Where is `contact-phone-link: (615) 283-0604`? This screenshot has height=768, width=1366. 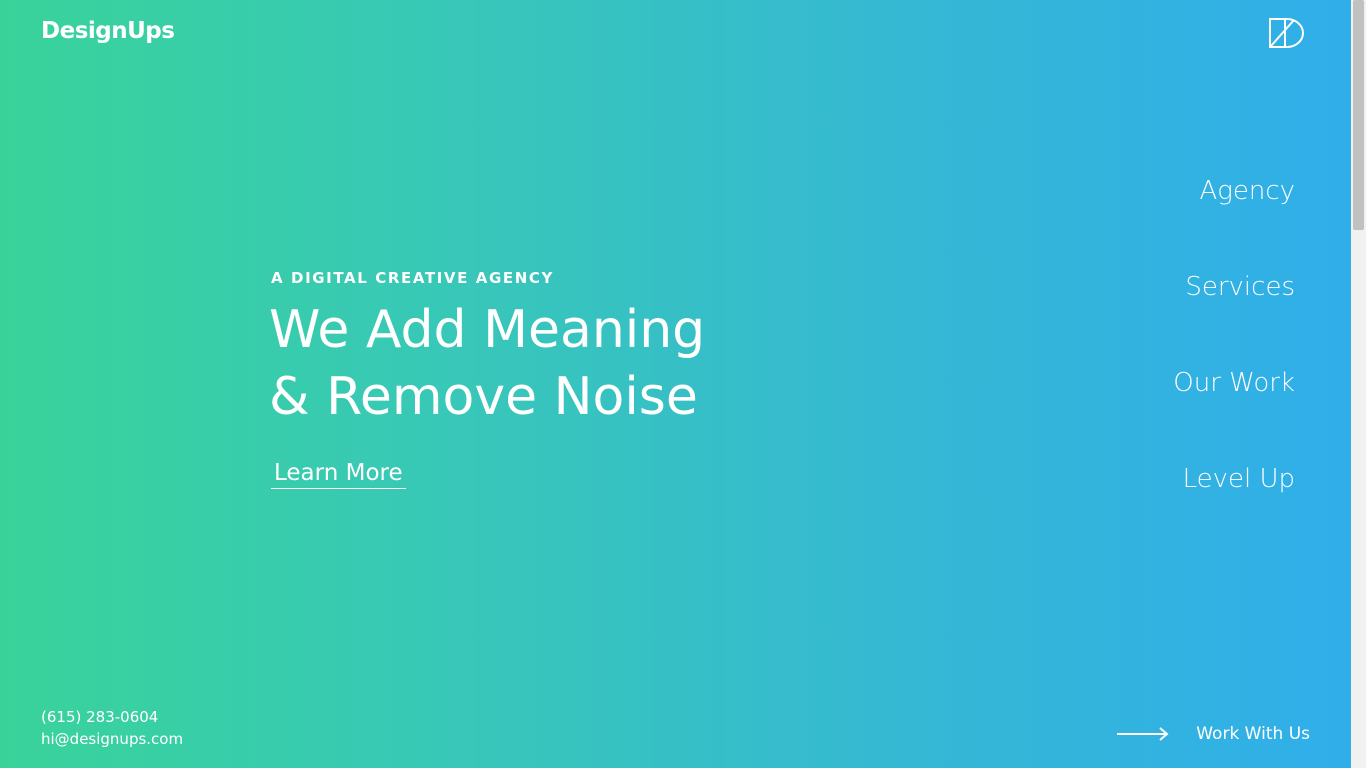
contact-phone-link: (615) 283-0604 is located at coordinates (112, 717).